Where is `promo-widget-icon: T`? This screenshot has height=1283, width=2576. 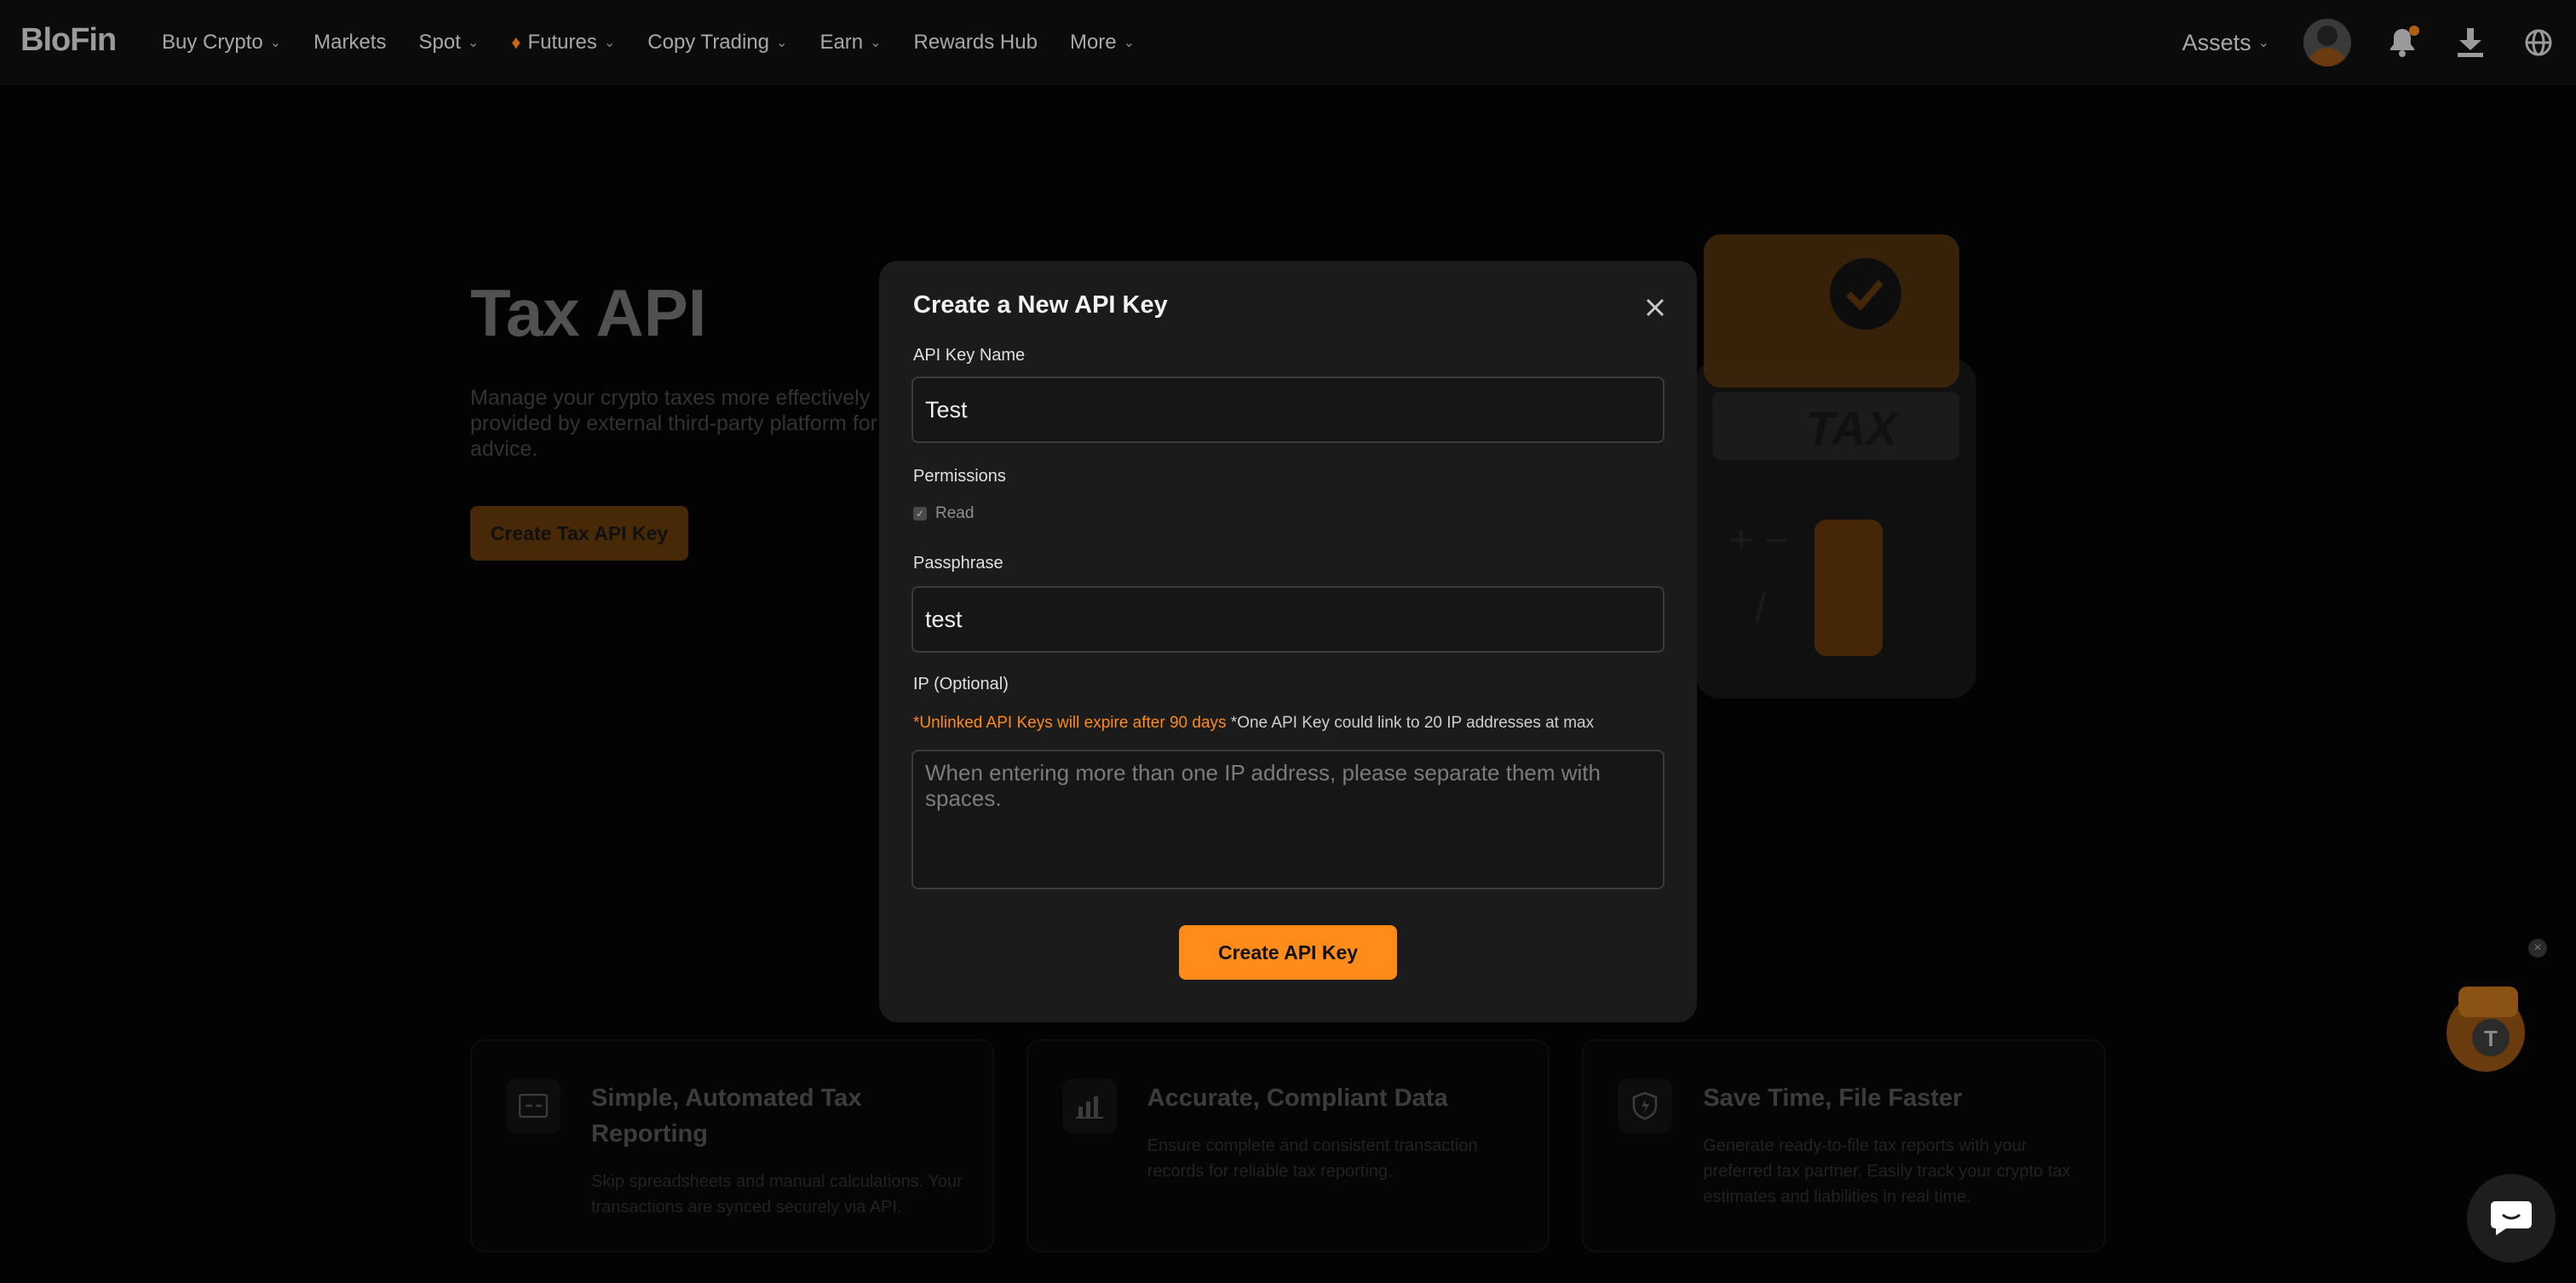 promo-widget-icon: T is located at coordinates (2489, 1026).